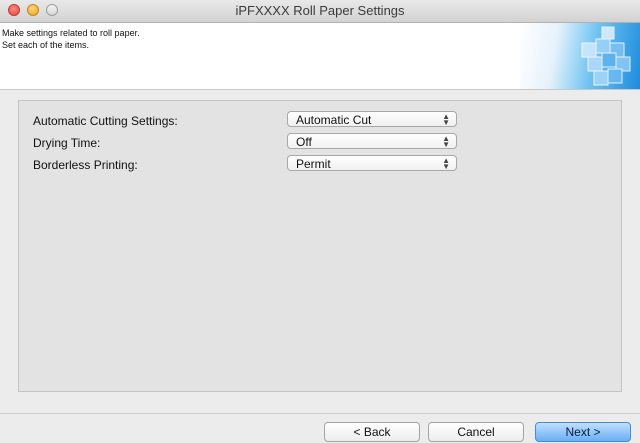  What do you see at coordinates (67, 143) in the screenshot?
I see `drying-time-label: Drying Time:` at bounding box center [67, 143].